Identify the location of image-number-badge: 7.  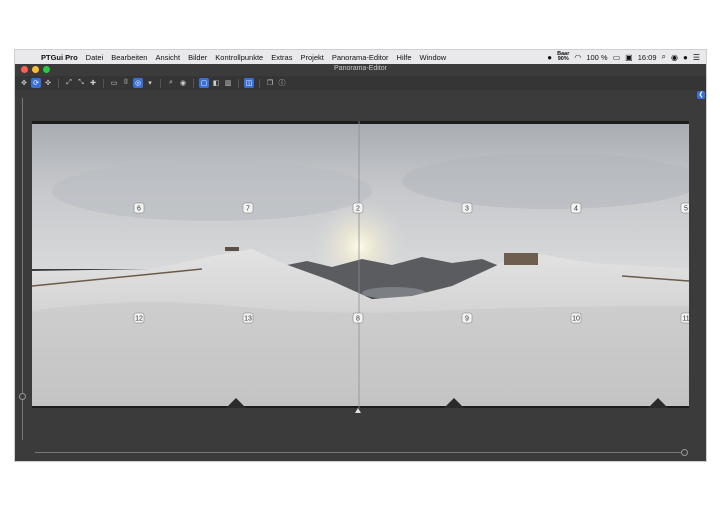
(248, 208).